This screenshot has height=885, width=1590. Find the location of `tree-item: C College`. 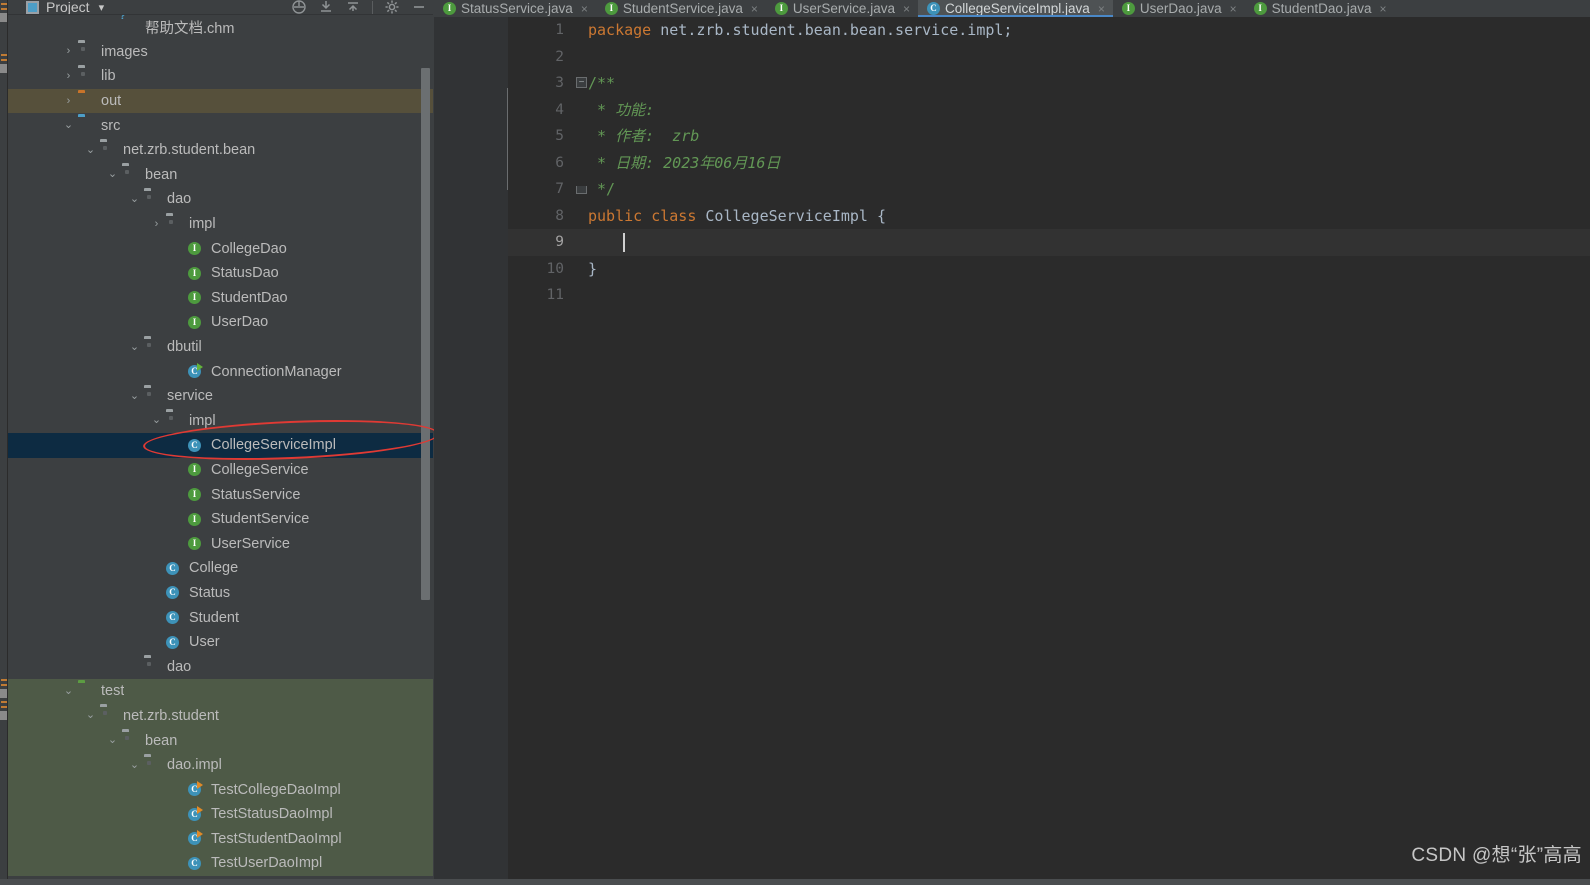

tree-item: C College is located at coordinates (220, 568).